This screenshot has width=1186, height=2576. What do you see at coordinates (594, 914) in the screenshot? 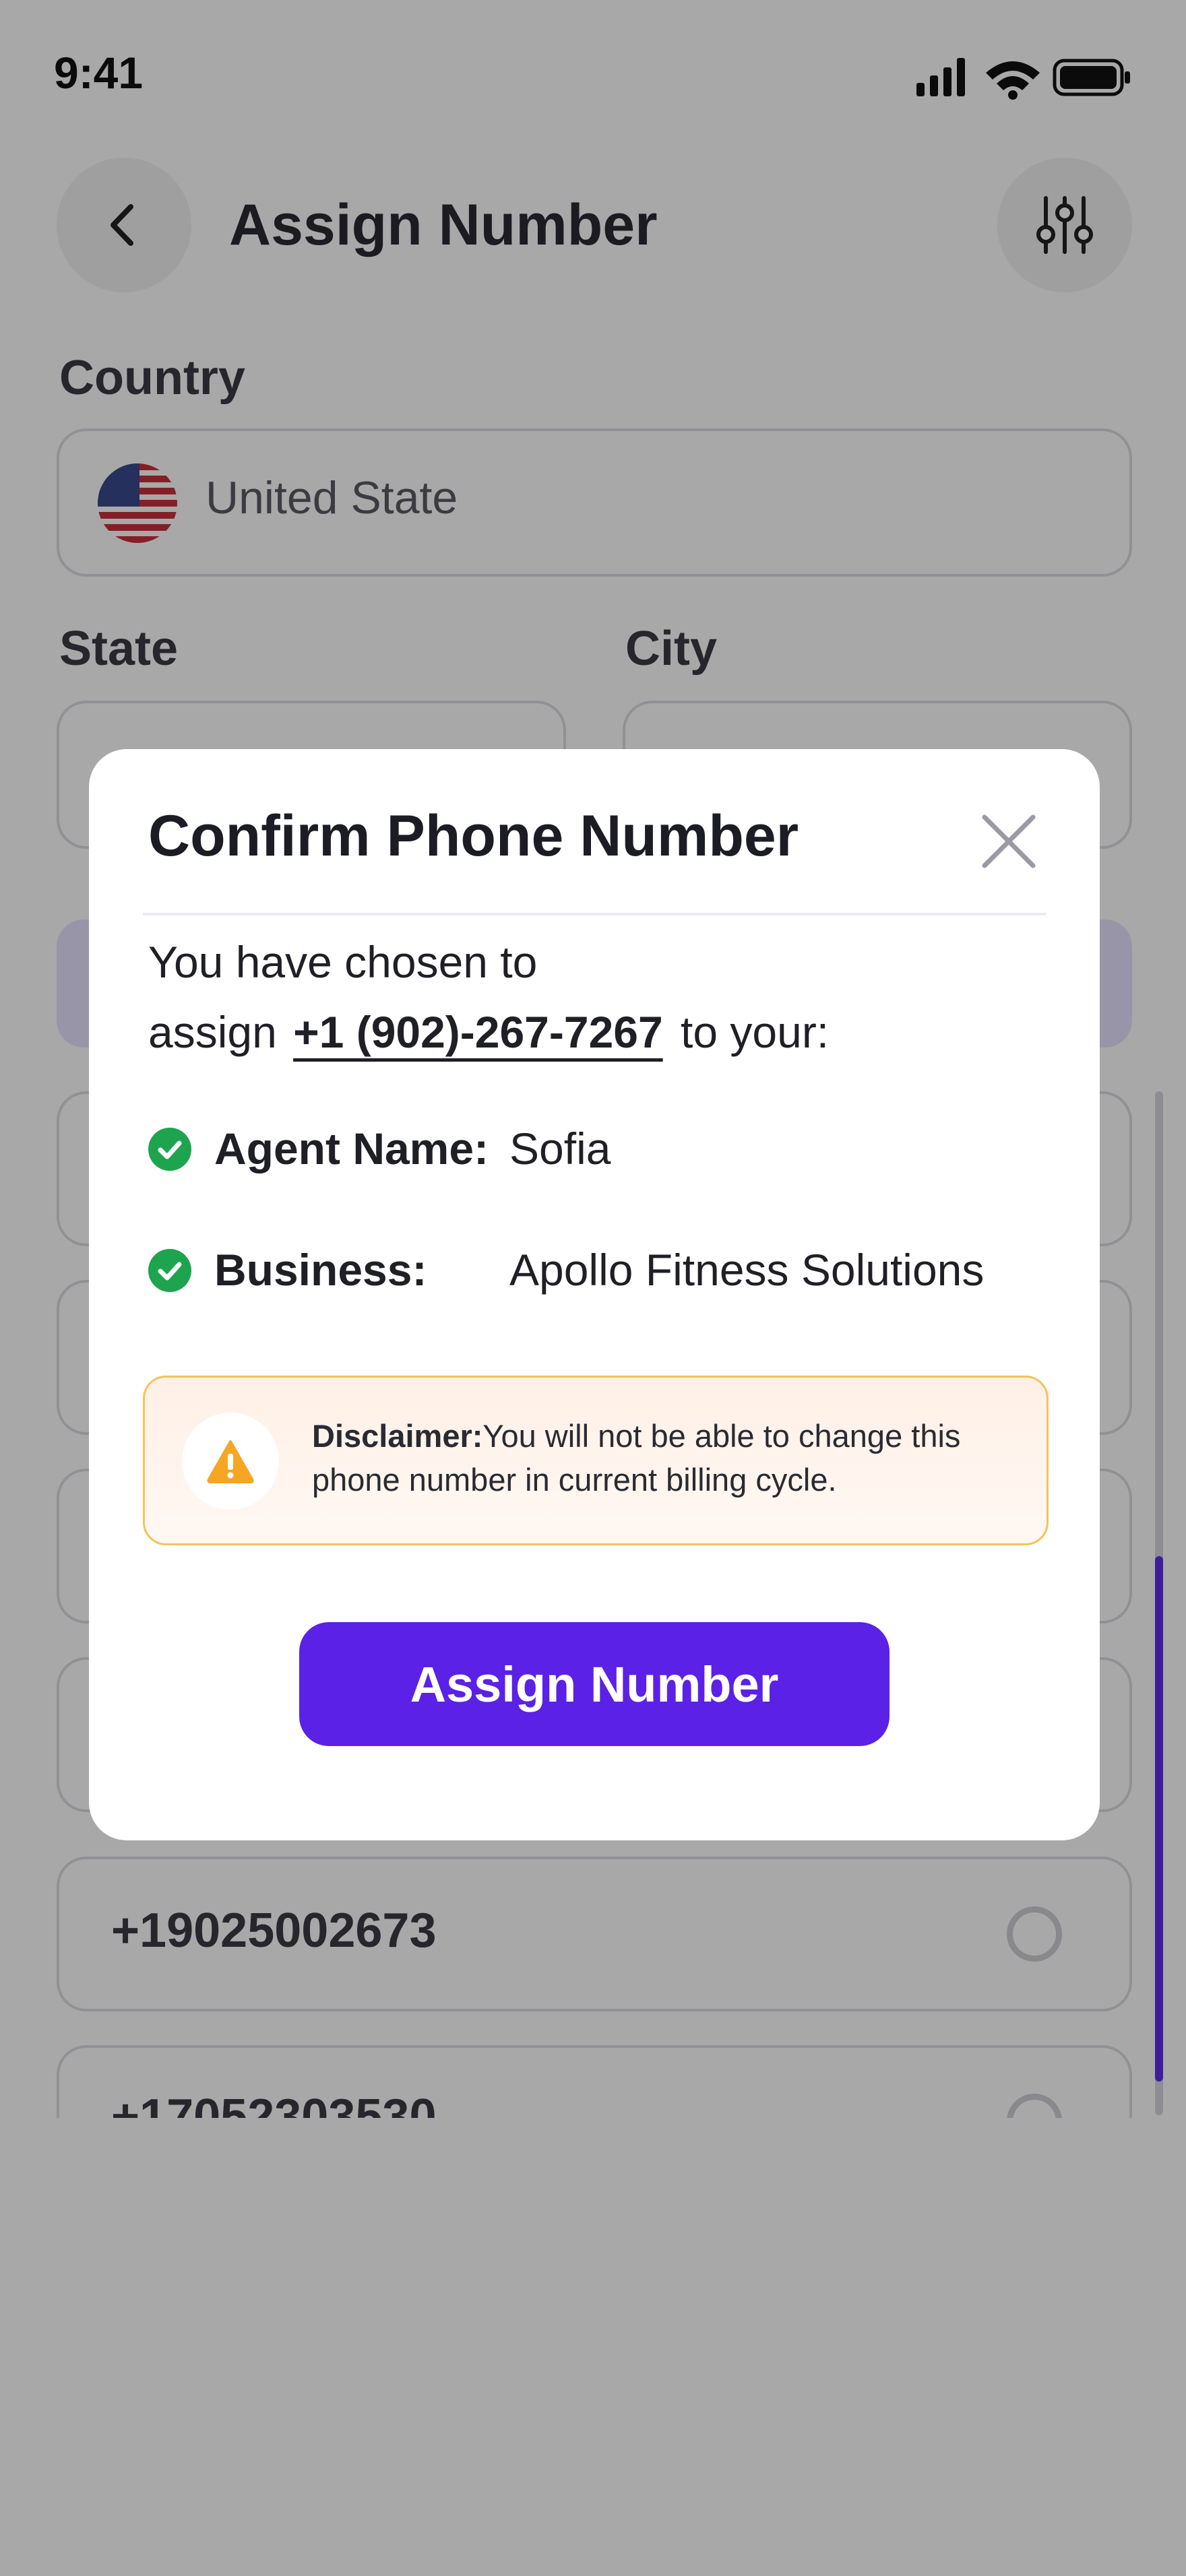
I see `modal-divider` at bounding box center [594, 914].